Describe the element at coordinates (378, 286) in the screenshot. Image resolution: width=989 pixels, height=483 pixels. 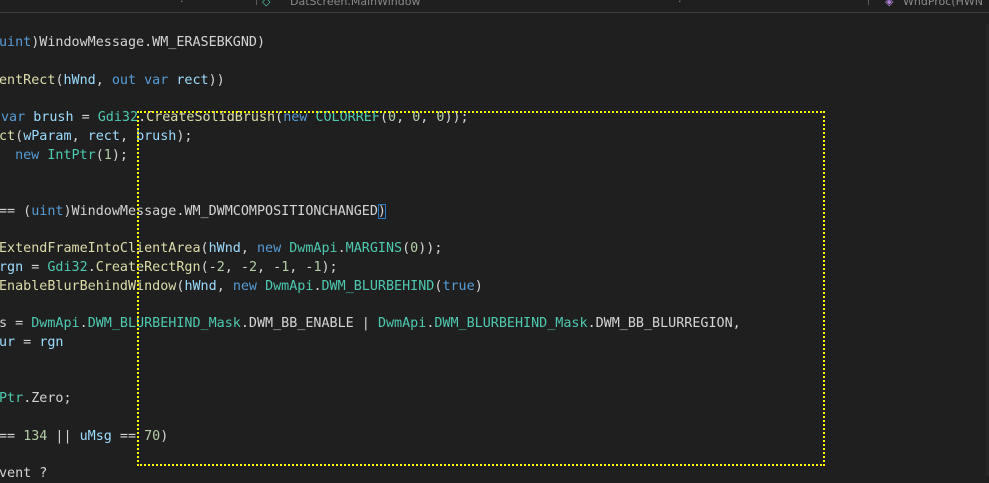
I see `code-token: DWM_BLURBEHIND` at that location.